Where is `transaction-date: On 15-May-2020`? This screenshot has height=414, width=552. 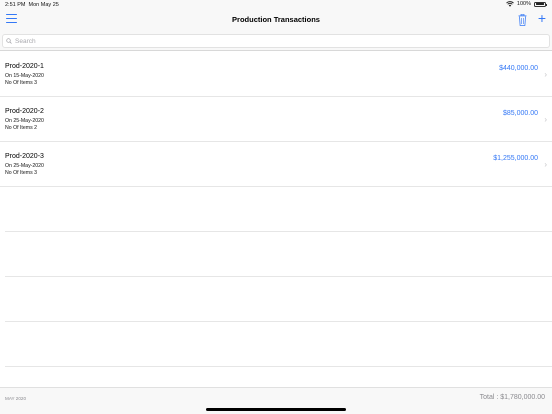
transaction-date: On 15-May-2020 is located at coordinates (24, 76).